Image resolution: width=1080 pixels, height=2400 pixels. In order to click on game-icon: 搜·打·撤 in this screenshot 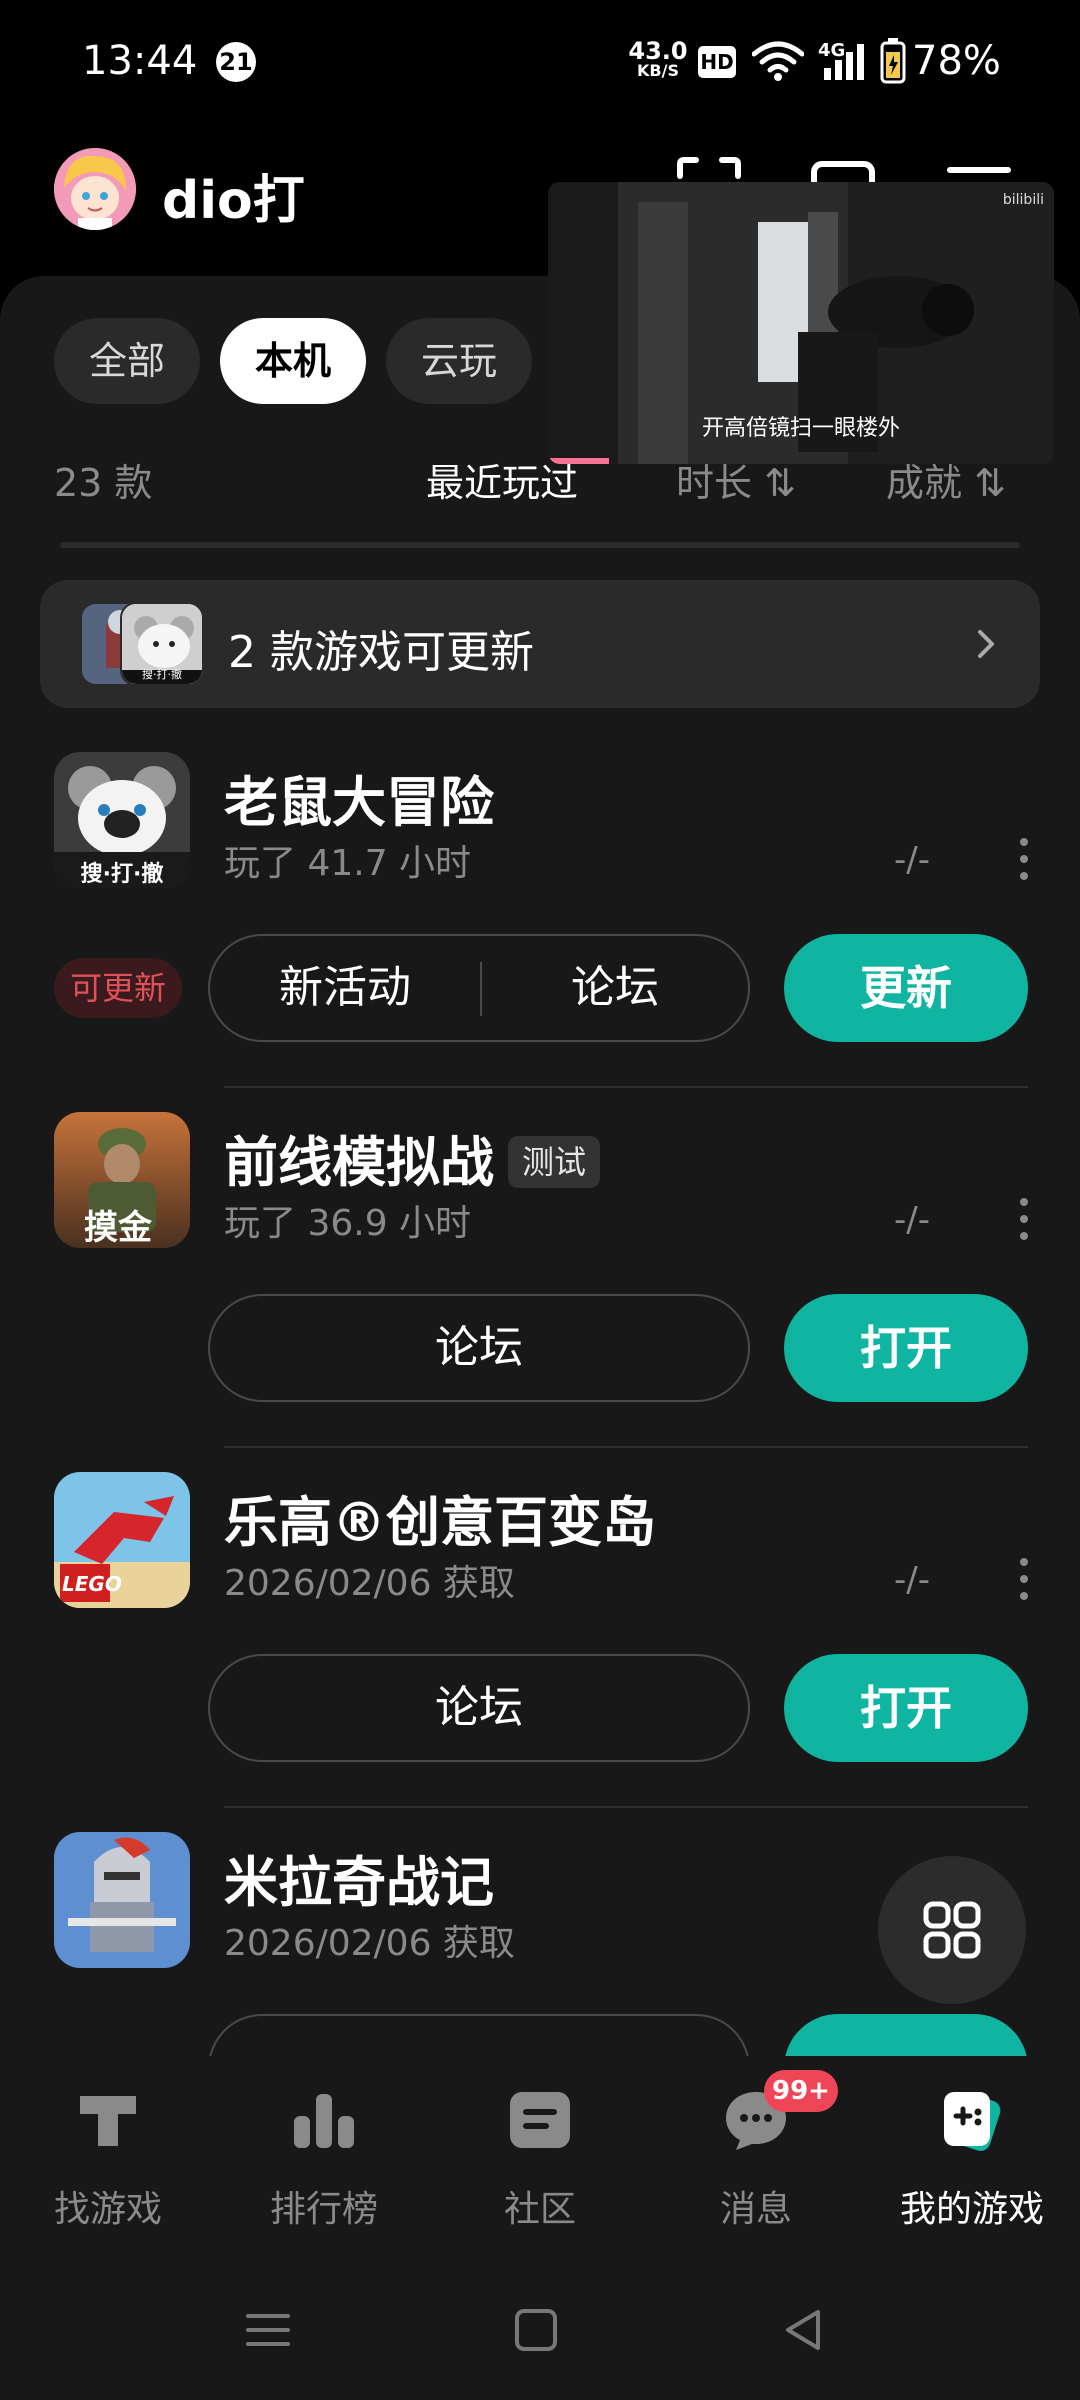, I will do `click(122, 820)`.